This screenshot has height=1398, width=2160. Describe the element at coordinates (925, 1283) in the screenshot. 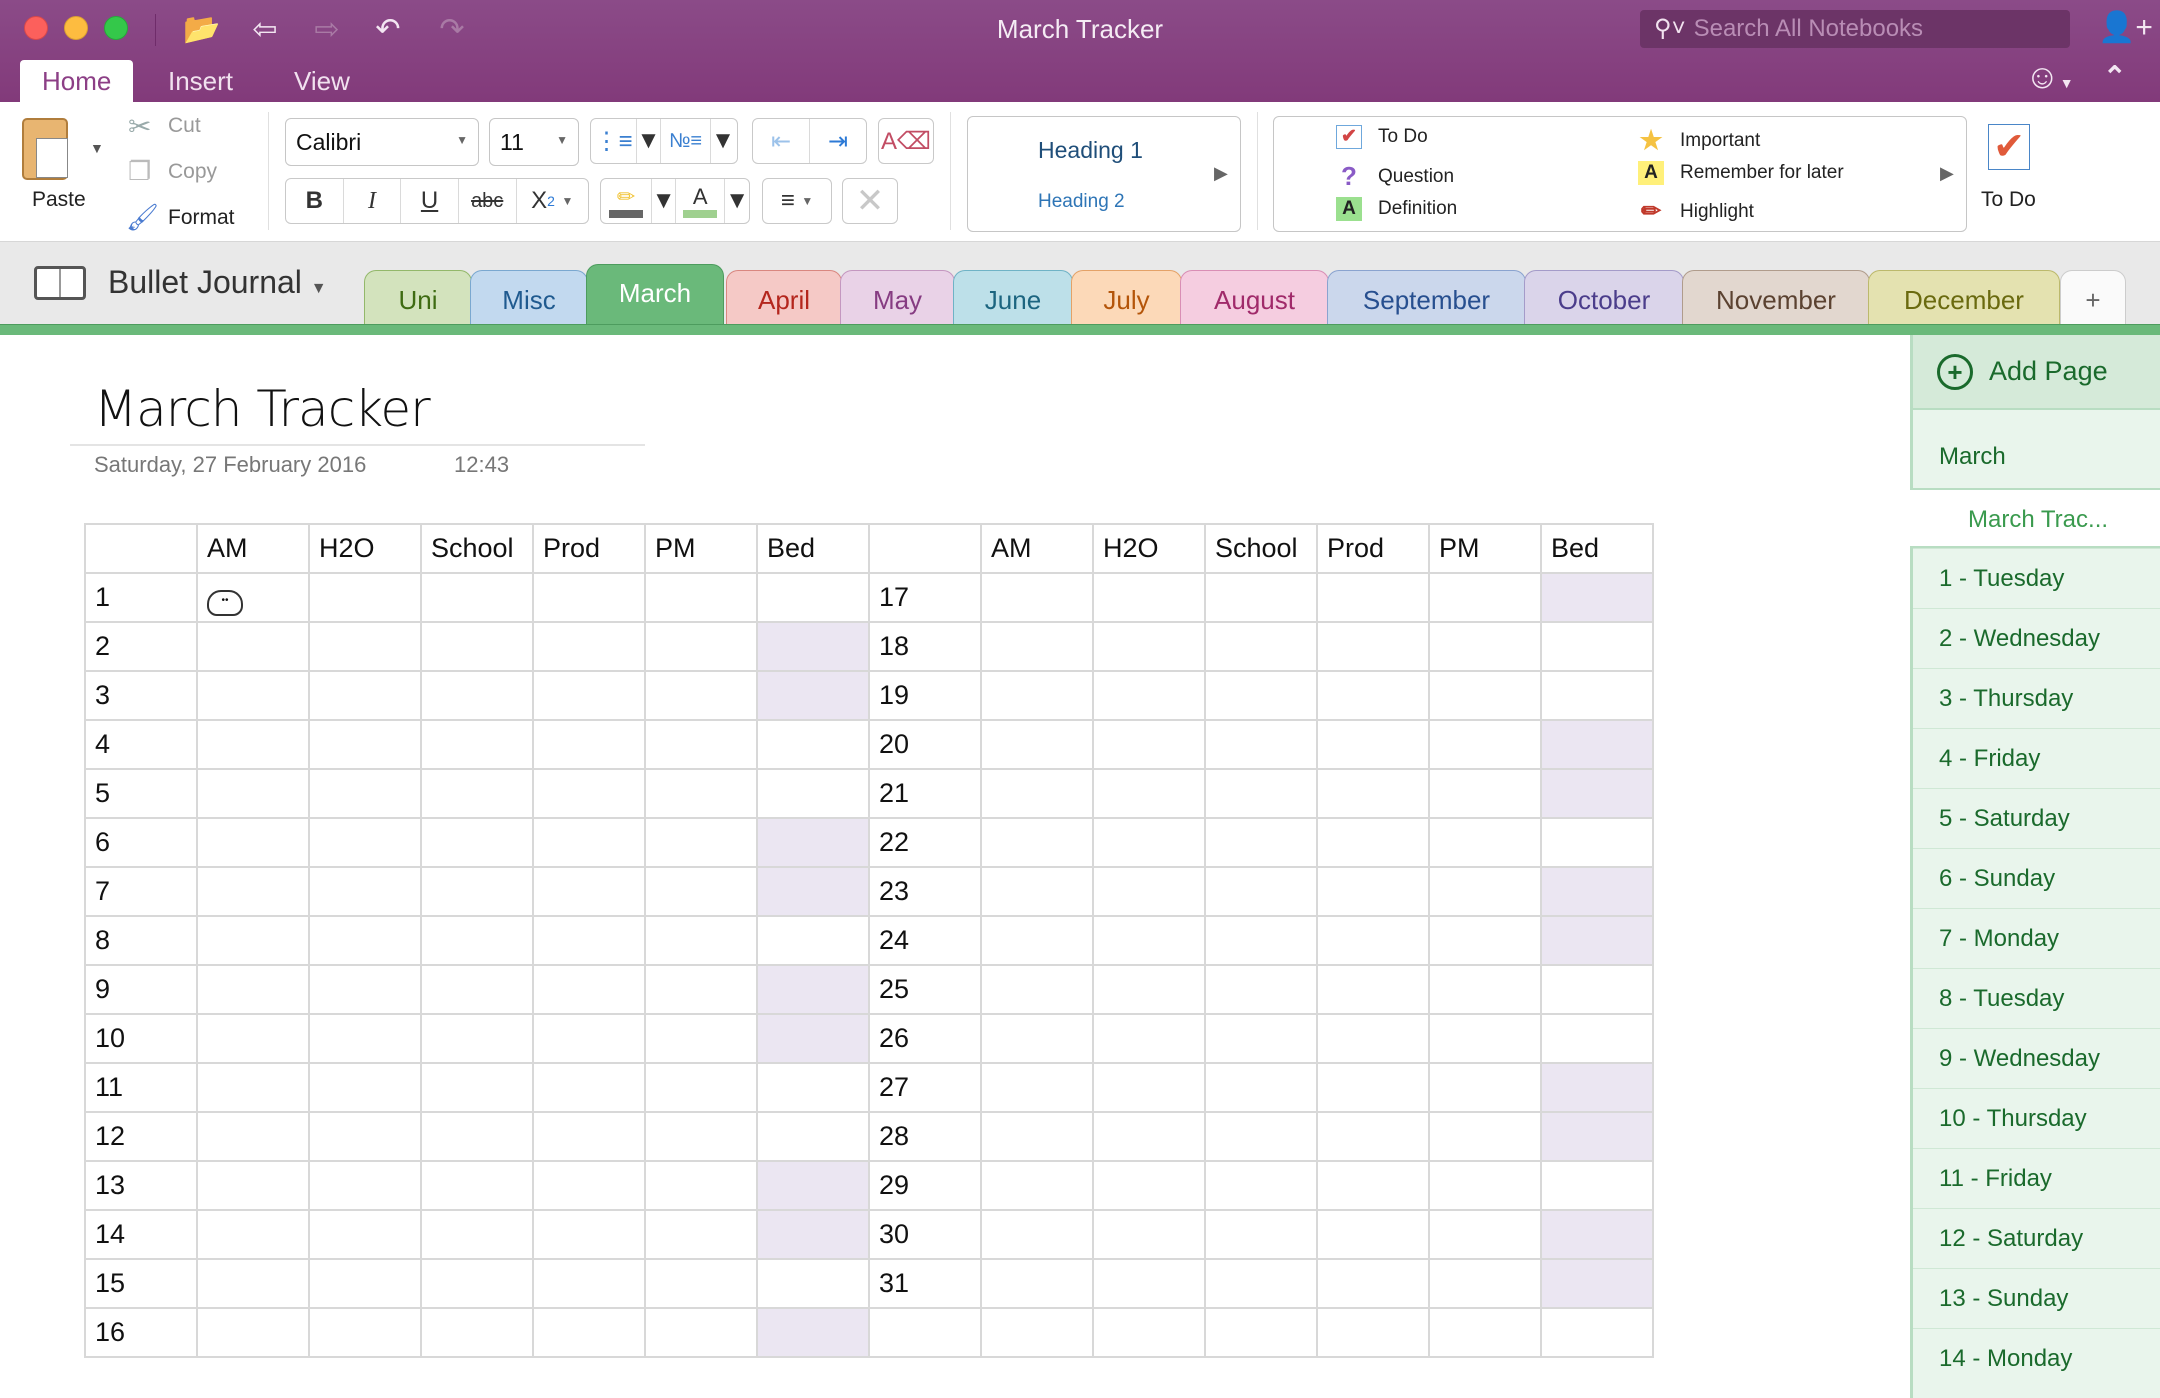

I see `day-number-cell: 31` at that location.